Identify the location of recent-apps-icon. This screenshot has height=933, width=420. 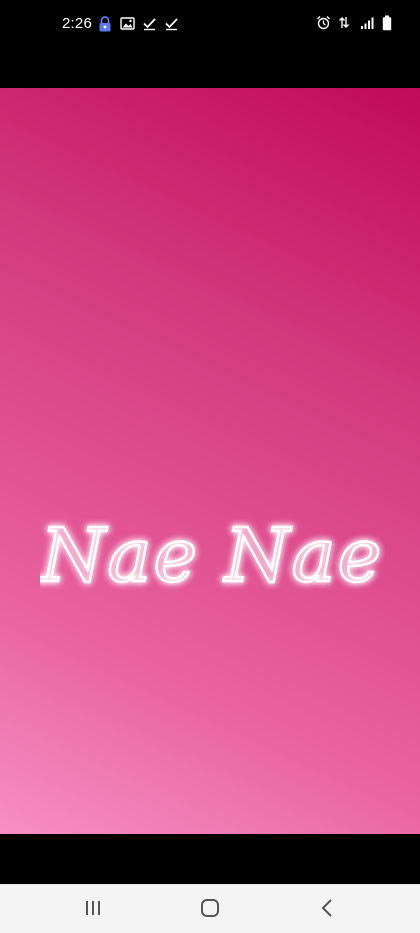
(93, 910).